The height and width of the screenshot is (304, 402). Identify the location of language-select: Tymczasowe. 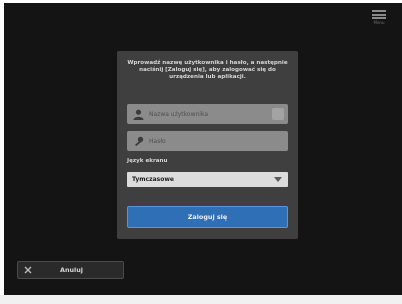
(207, 179).